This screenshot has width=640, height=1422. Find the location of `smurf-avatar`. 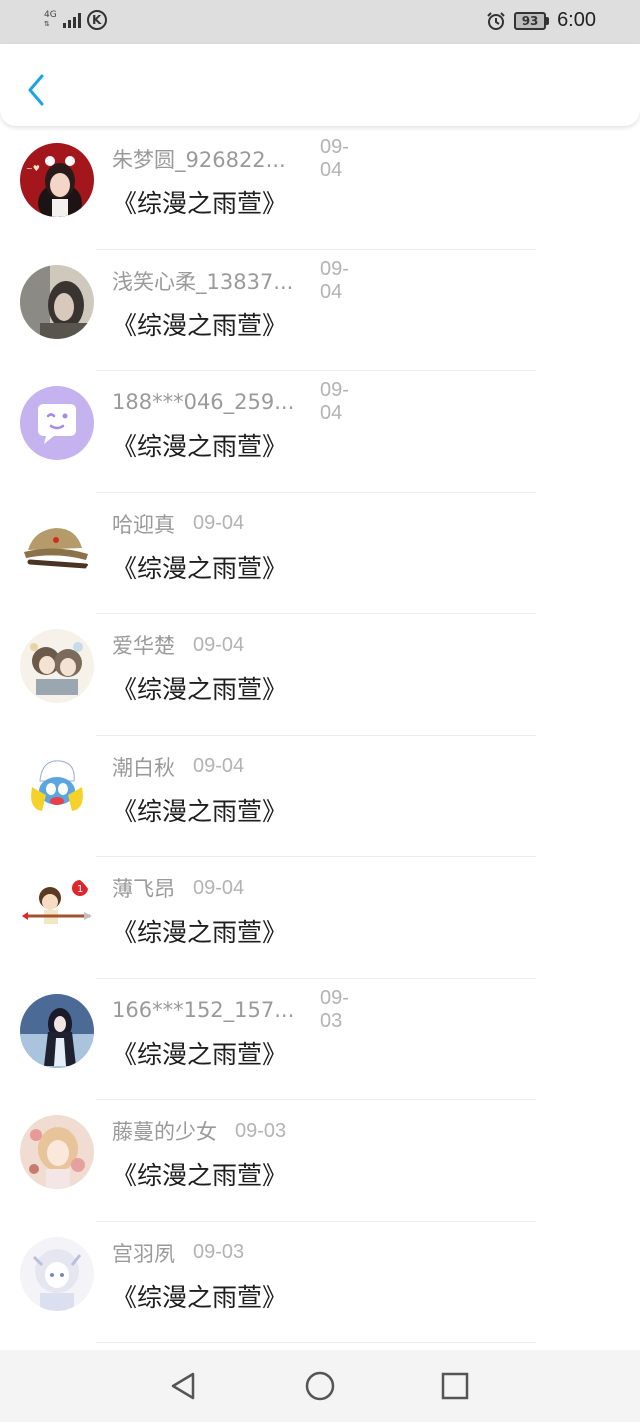

smurf-avatar is located at coordinates (57, 787).